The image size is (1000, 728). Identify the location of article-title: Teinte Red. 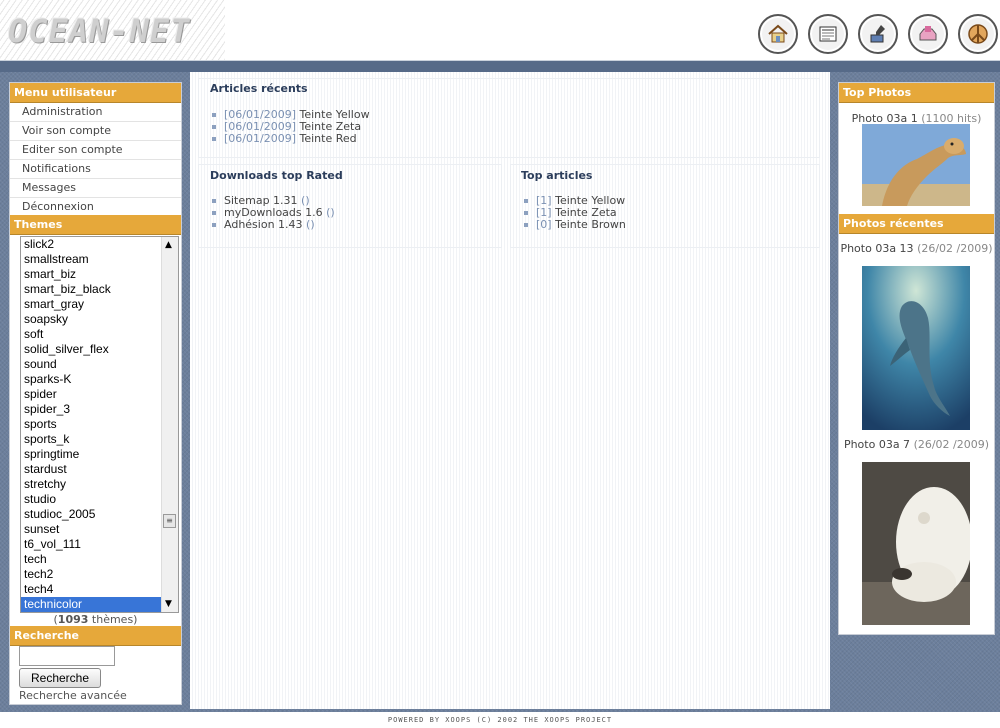
(327, 138).